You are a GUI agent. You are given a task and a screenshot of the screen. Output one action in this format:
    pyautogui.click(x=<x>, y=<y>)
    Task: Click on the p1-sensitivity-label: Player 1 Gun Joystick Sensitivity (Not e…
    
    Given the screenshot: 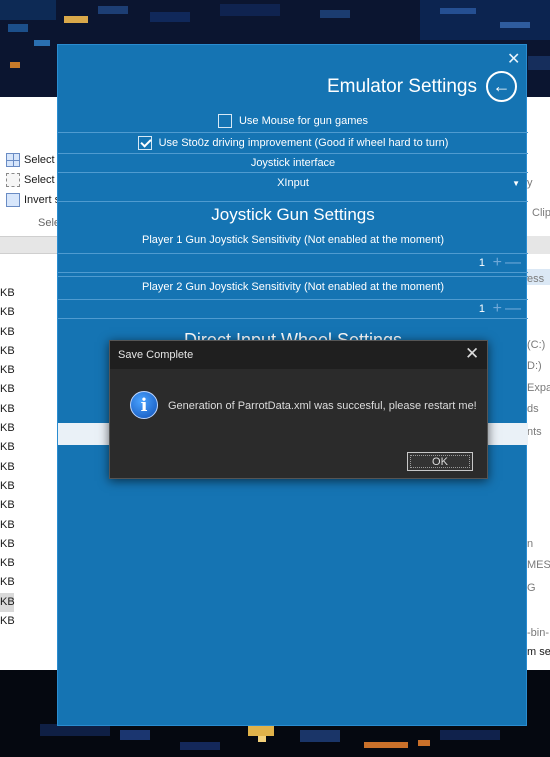 What is the action you would take?
    pyautogui.click(x=293, y=240)
    